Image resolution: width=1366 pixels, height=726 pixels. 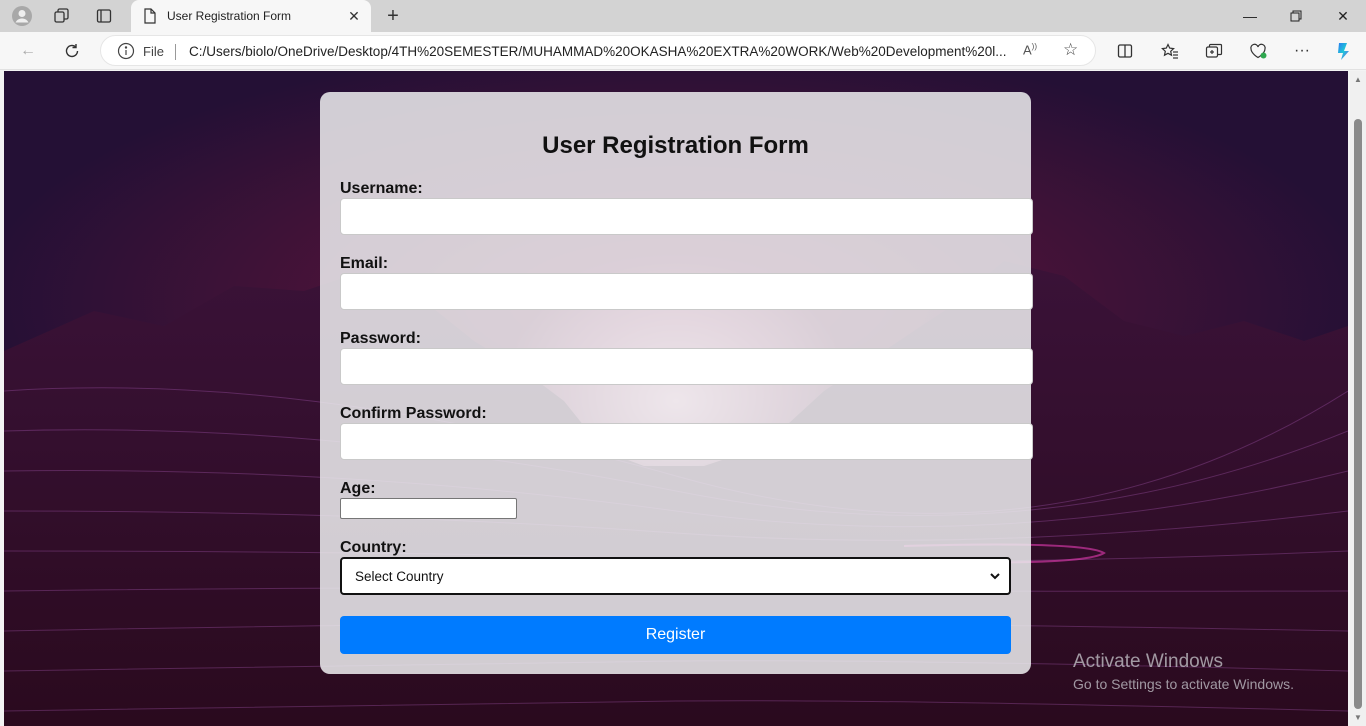 What do you see at coordinates (1302, 51) in the screenshot?
I see `more-options-icon: ···` at bounding box center [1302, 51].